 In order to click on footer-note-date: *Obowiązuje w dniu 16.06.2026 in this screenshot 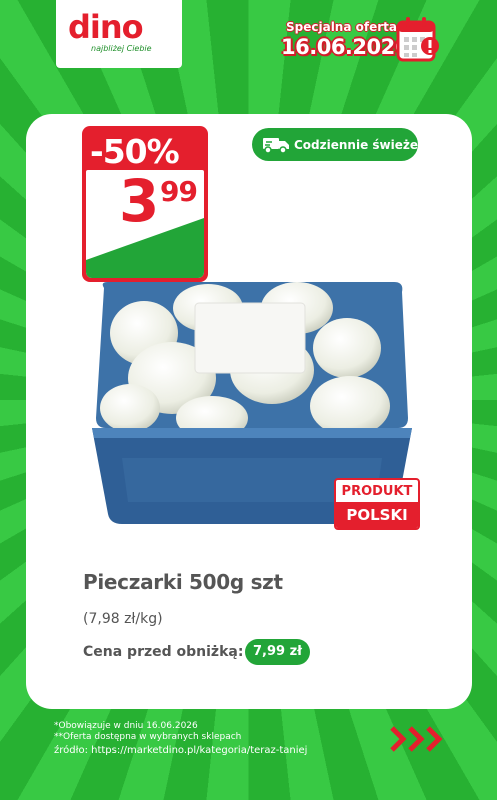, I will do `click(126, 726)`.